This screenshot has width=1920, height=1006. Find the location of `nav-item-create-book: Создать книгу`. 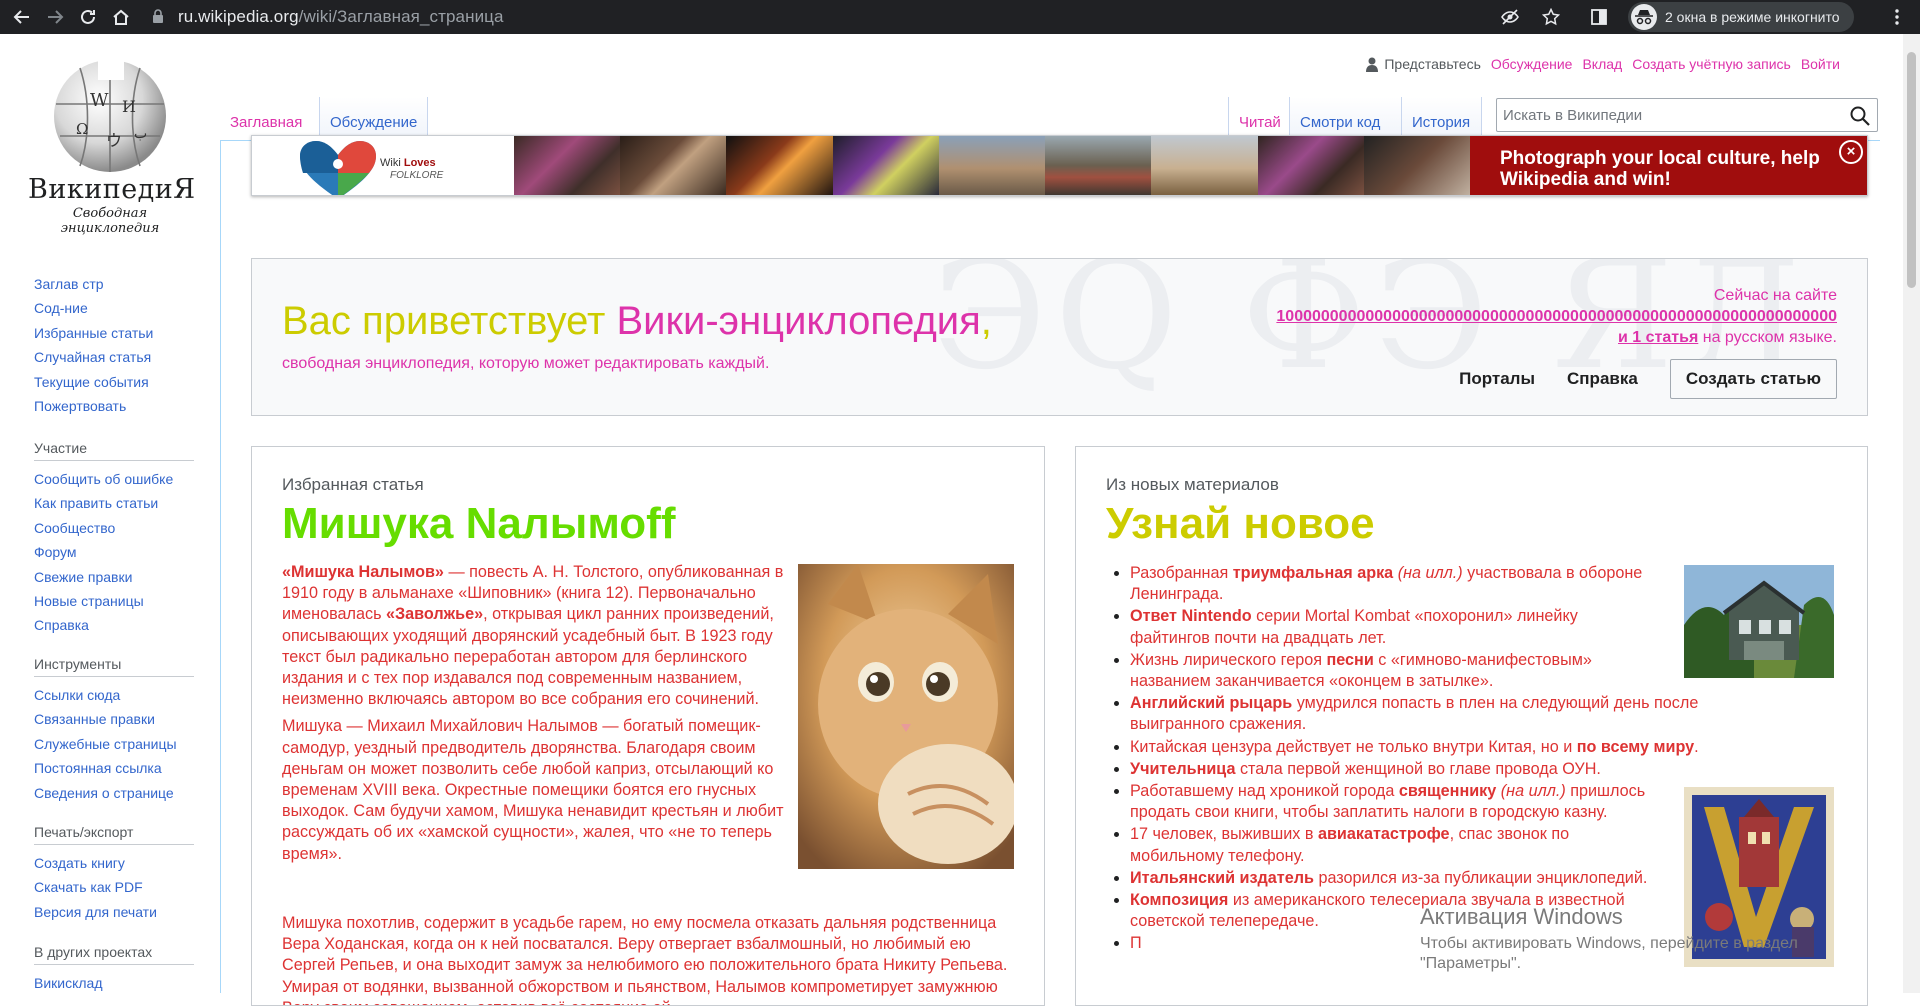

nav-item-create-book: Создать книгу is located at coordinates (114, 863).